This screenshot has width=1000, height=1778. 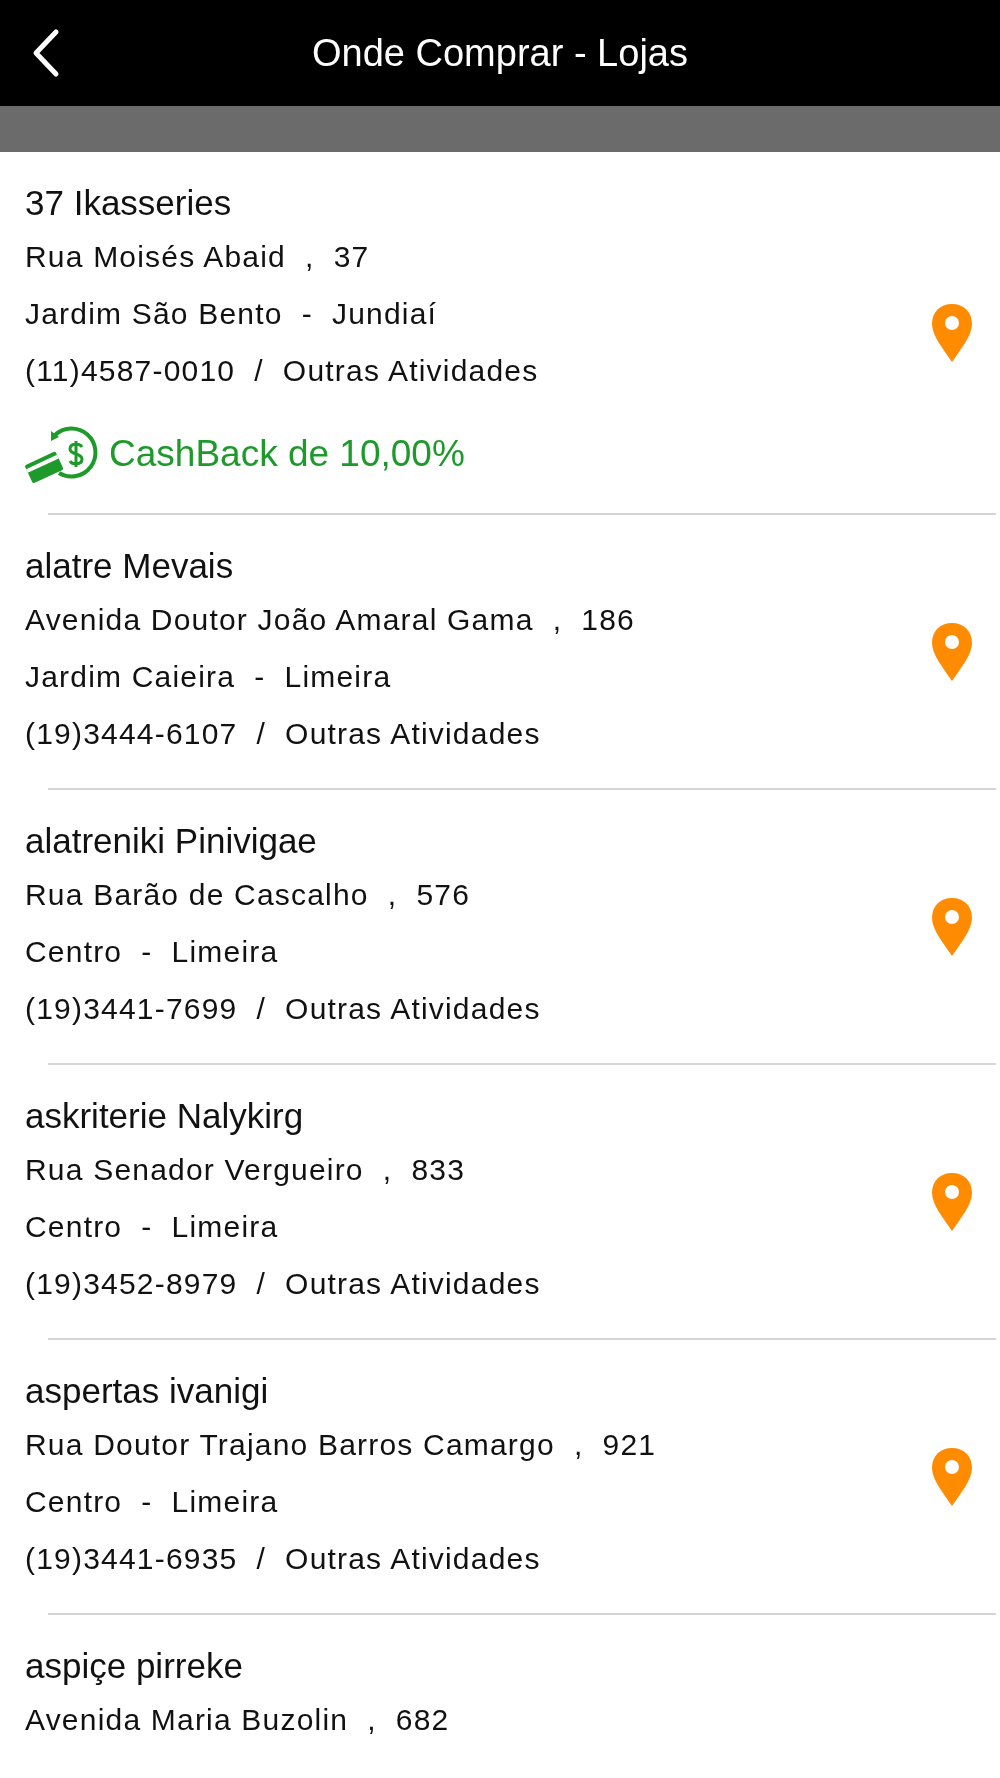 I want to click on store-contact: (19)3441-7699 / Outras Atividades, so click(x=283, y=1008).